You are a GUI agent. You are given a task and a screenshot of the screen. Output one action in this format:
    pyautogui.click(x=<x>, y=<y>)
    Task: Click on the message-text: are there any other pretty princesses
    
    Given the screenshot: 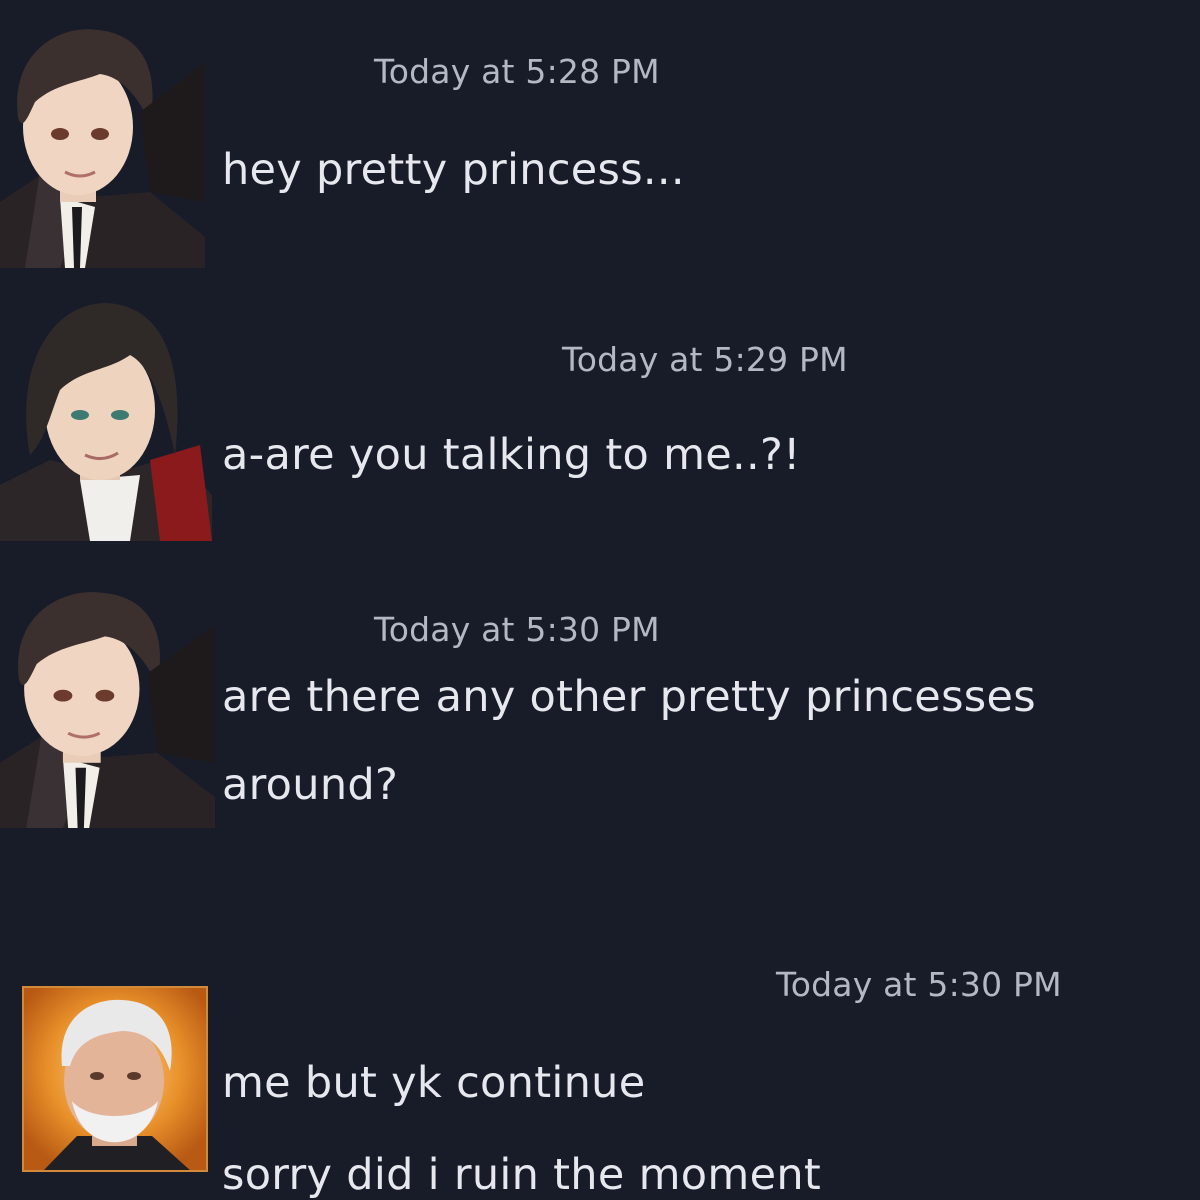 What is the action you would take?
    pyautogui.click(x=629, y=697)
    